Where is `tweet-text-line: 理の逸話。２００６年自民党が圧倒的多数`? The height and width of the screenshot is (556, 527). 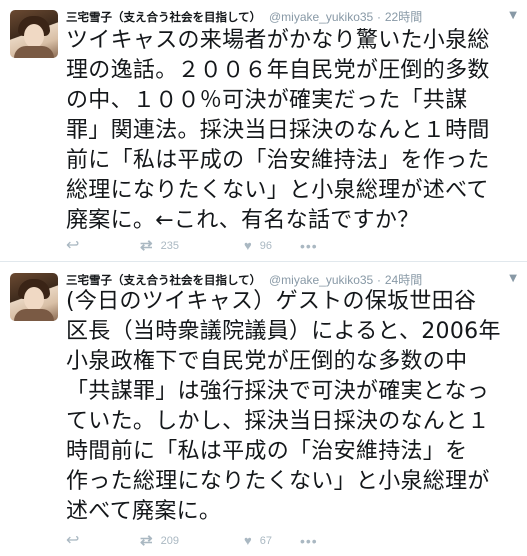 tweet-text-line: 理の逸話。２００６年自民党が圧倒的多数 is located at coordinates (278, 70).